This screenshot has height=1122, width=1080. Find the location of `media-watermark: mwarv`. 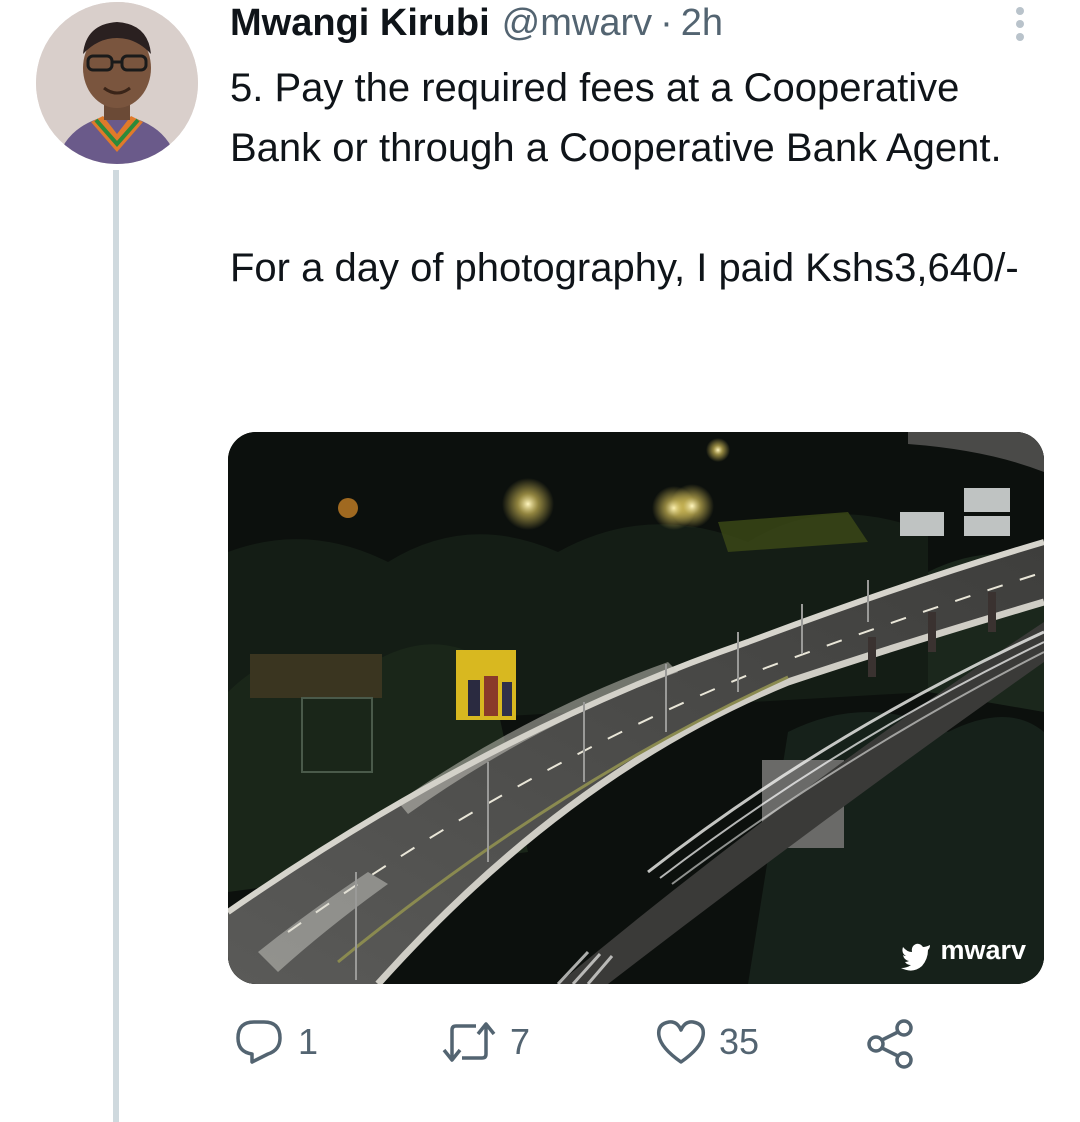

media-watermark: mwarv is located at coordinates (965, 950).